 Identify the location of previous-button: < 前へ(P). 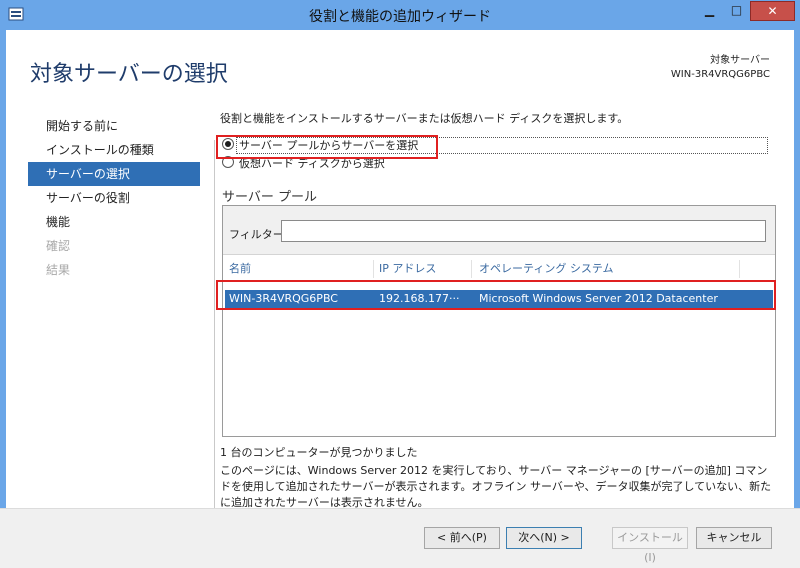
(462, 538).